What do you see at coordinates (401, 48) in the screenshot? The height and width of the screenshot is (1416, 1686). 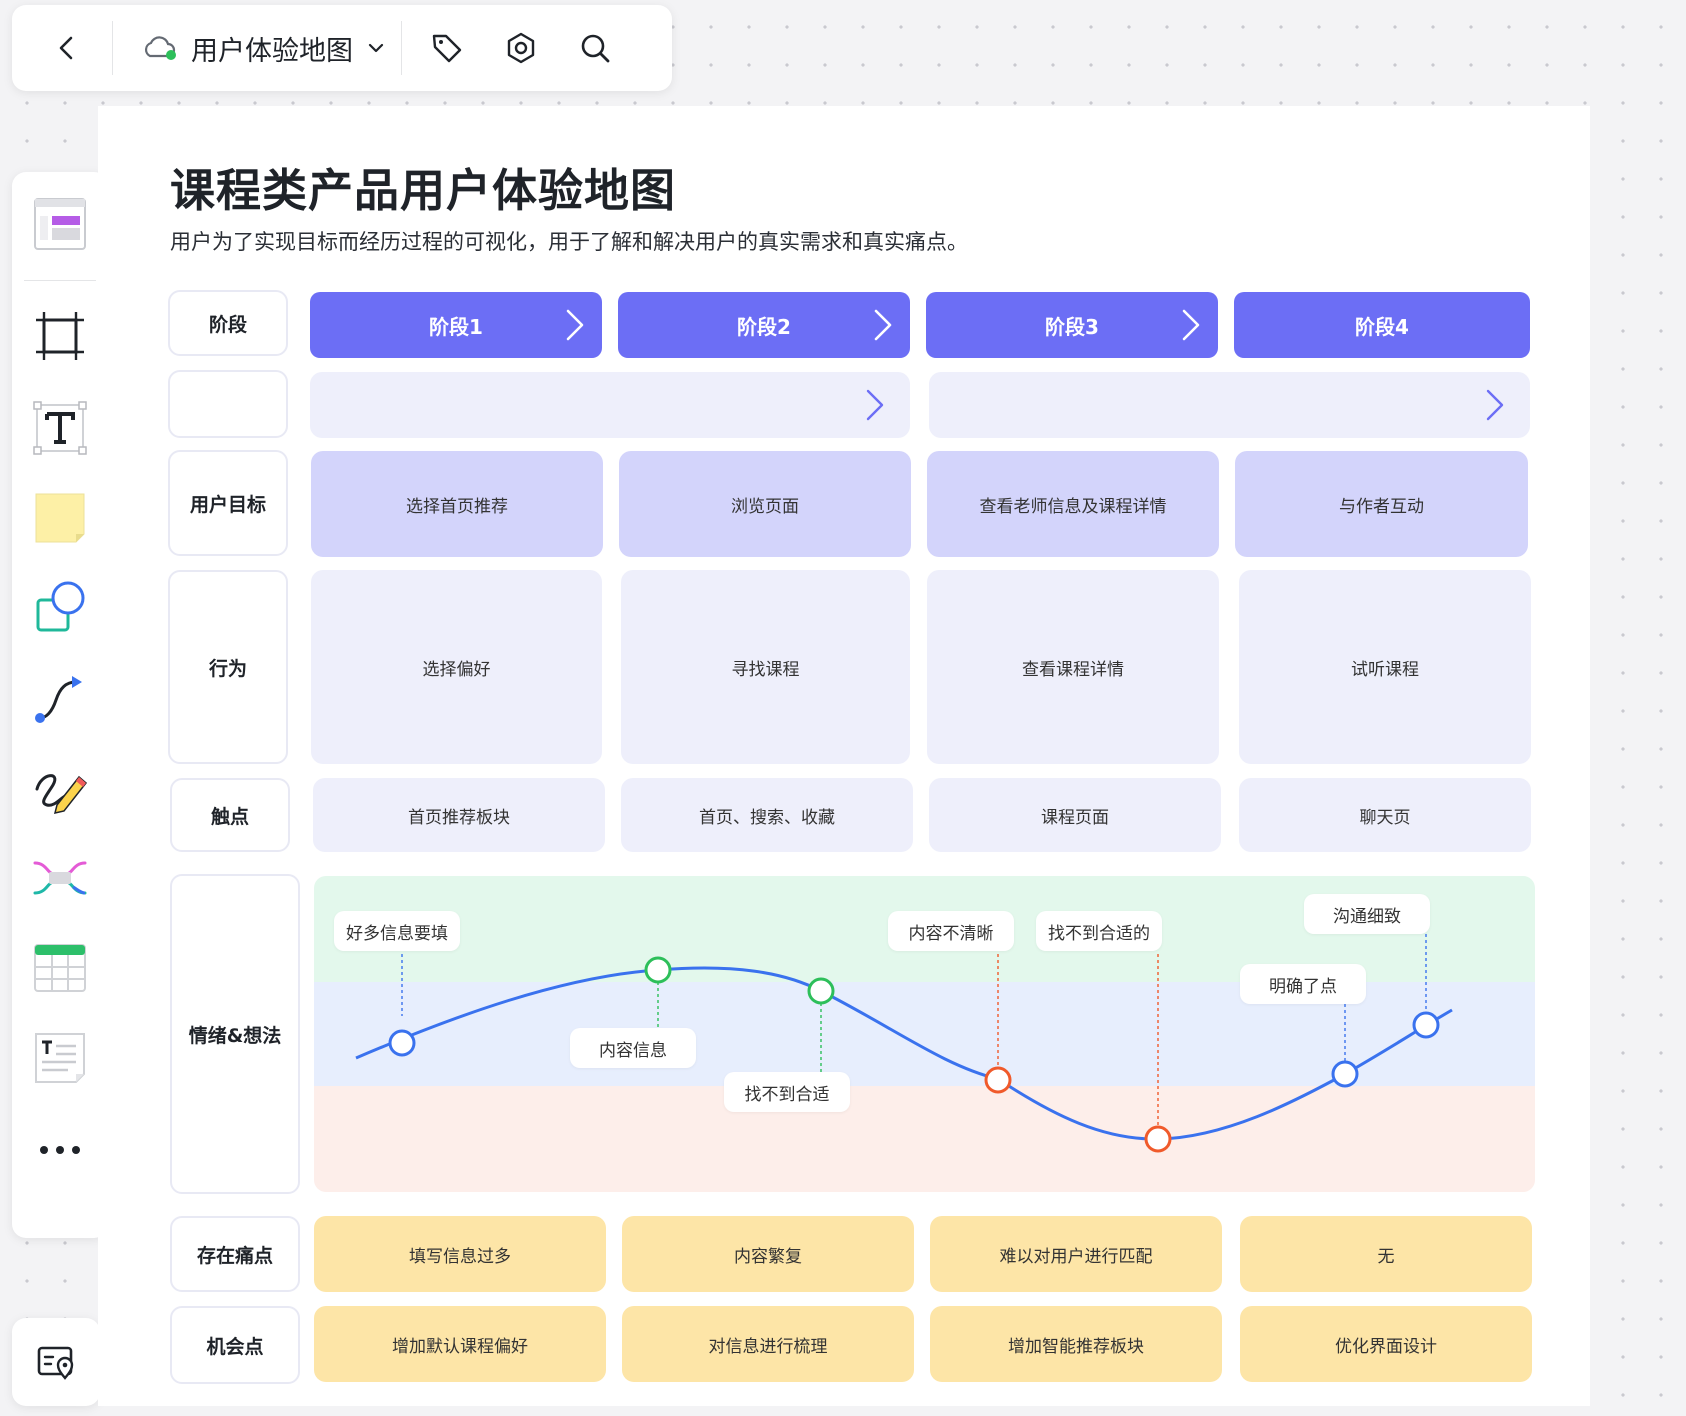 I see `toolbar-divider` at bounding box center [401, 48].